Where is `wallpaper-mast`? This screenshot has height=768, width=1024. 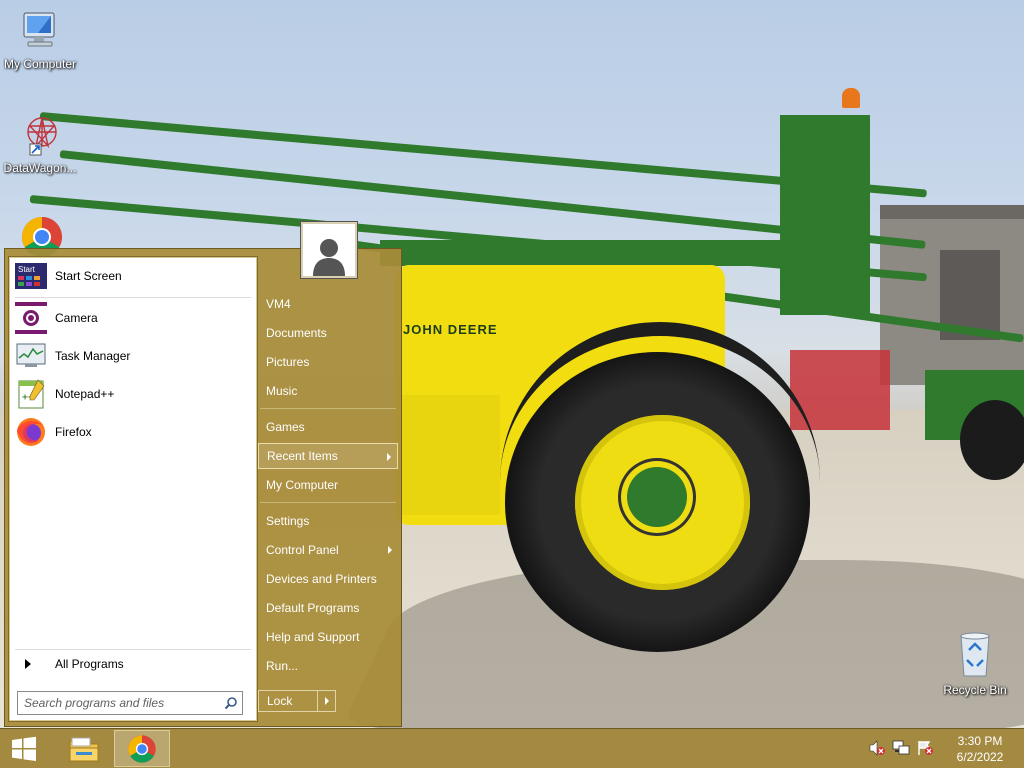 wallpaper-mast is located at coordinates (825, 215).